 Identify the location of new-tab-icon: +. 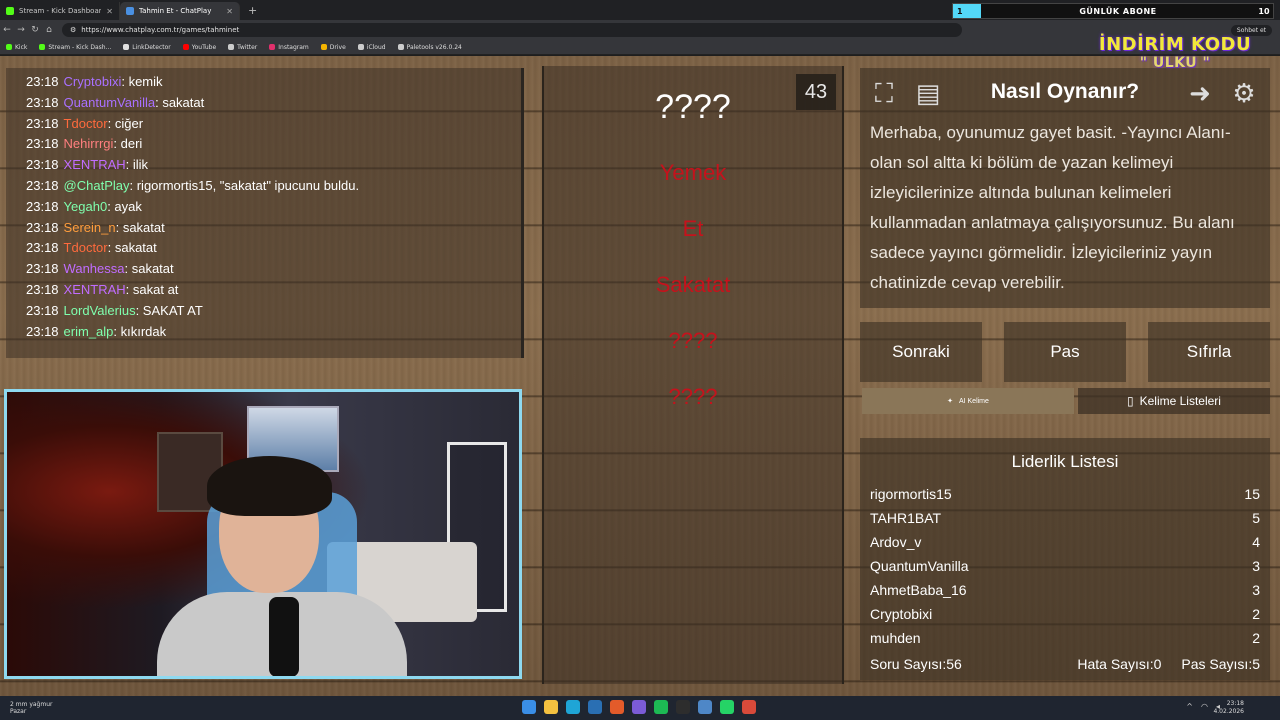
(252, 10).